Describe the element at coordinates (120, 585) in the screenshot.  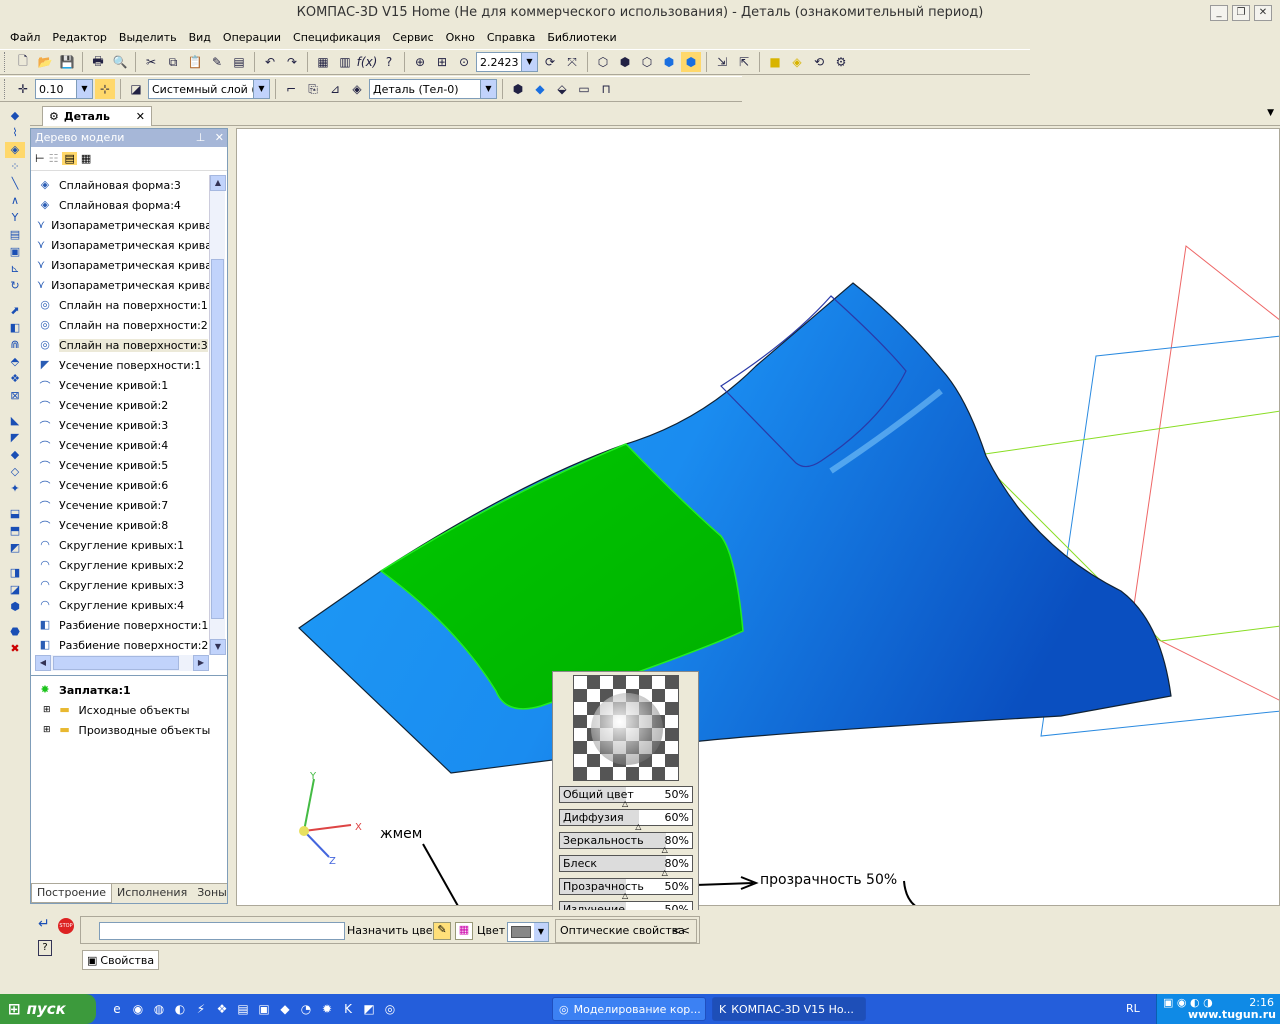
I see `tree-item: ◠ Скругление кривых:3` at that location.